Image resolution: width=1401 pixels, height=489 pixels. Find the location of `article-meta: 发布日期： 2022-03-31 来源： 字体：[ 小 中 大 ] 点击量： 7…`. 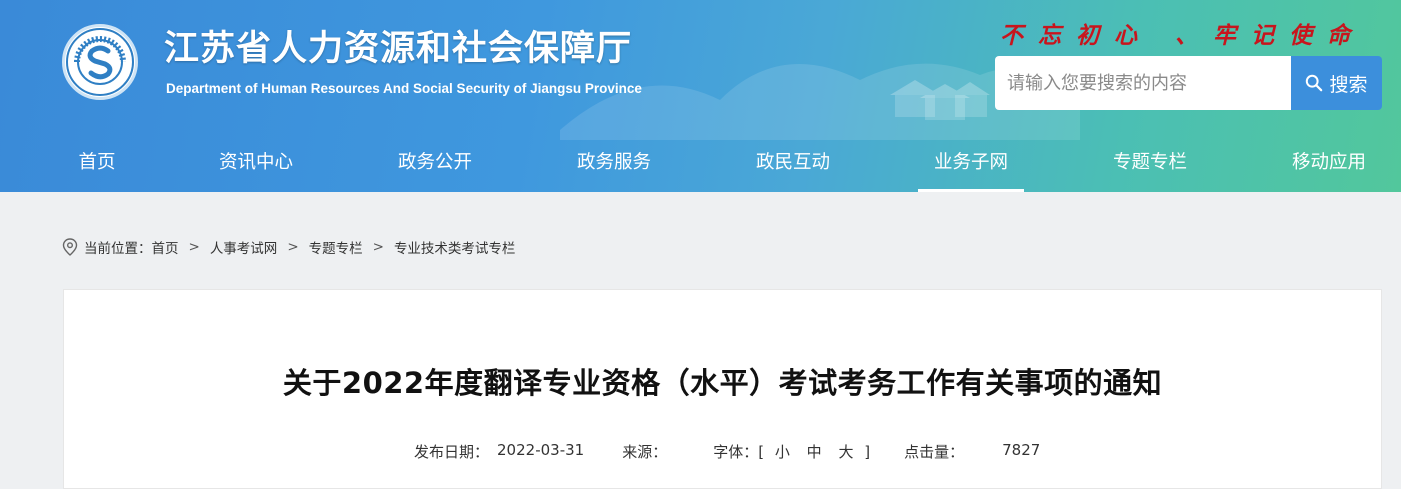

article-meta: 发布日期： 2022-03-31 来源： 字体：[ 小 中 大 ] 点击量： 7… is located at coordinates (727, 451).